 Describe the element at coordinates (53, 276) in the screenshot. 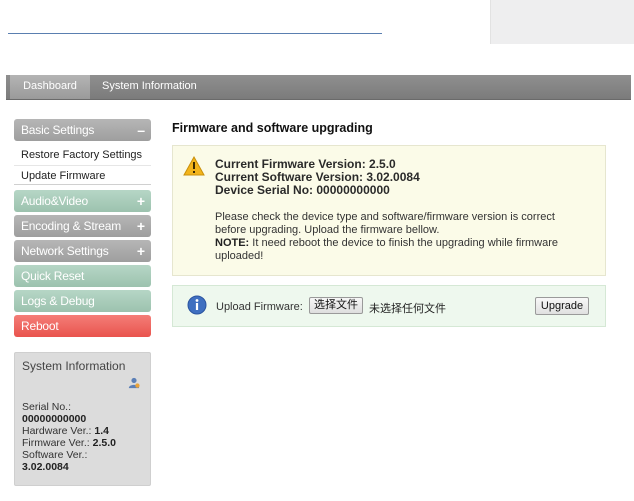

I see `sidebar-item-label: Quick Reset` at that location.